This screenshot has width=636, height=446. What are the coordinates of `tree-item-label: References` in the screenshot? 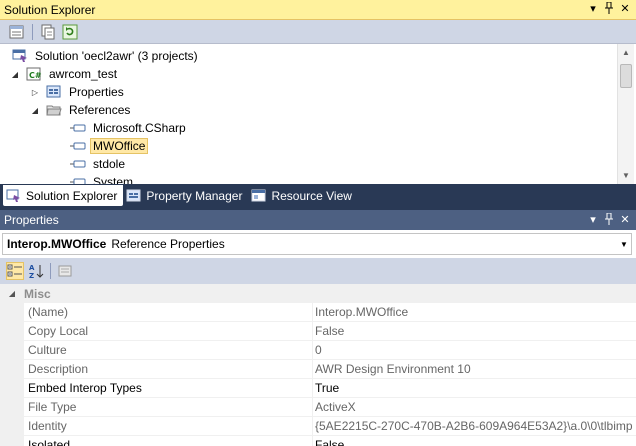 It's located at (100, 110).